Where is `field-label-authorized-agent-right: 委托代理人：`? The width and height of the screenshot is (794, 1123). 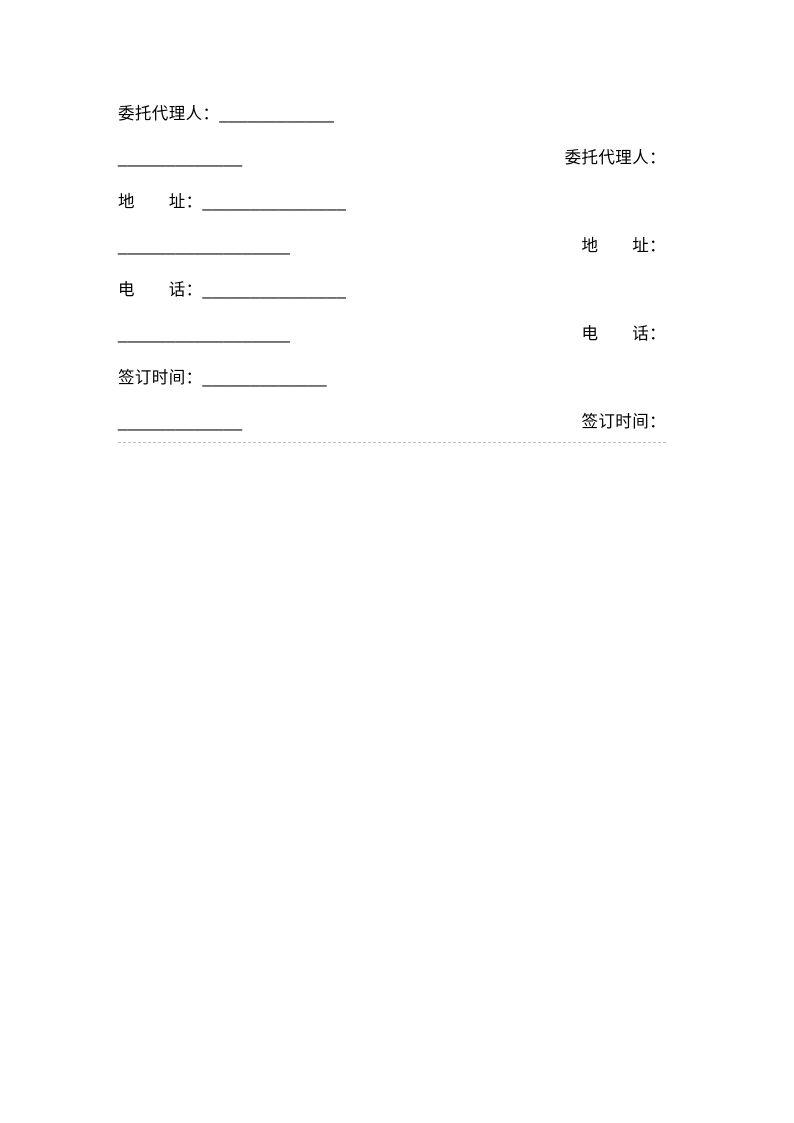 field-label-authorized-agent-right: 委托代理人： is located at coordinates (615, 158).